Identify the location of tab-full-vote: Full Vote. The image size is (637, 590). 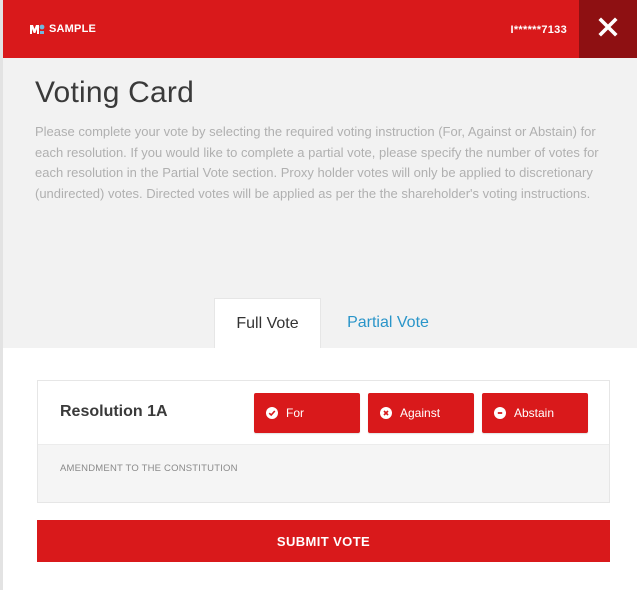
(267, 323).